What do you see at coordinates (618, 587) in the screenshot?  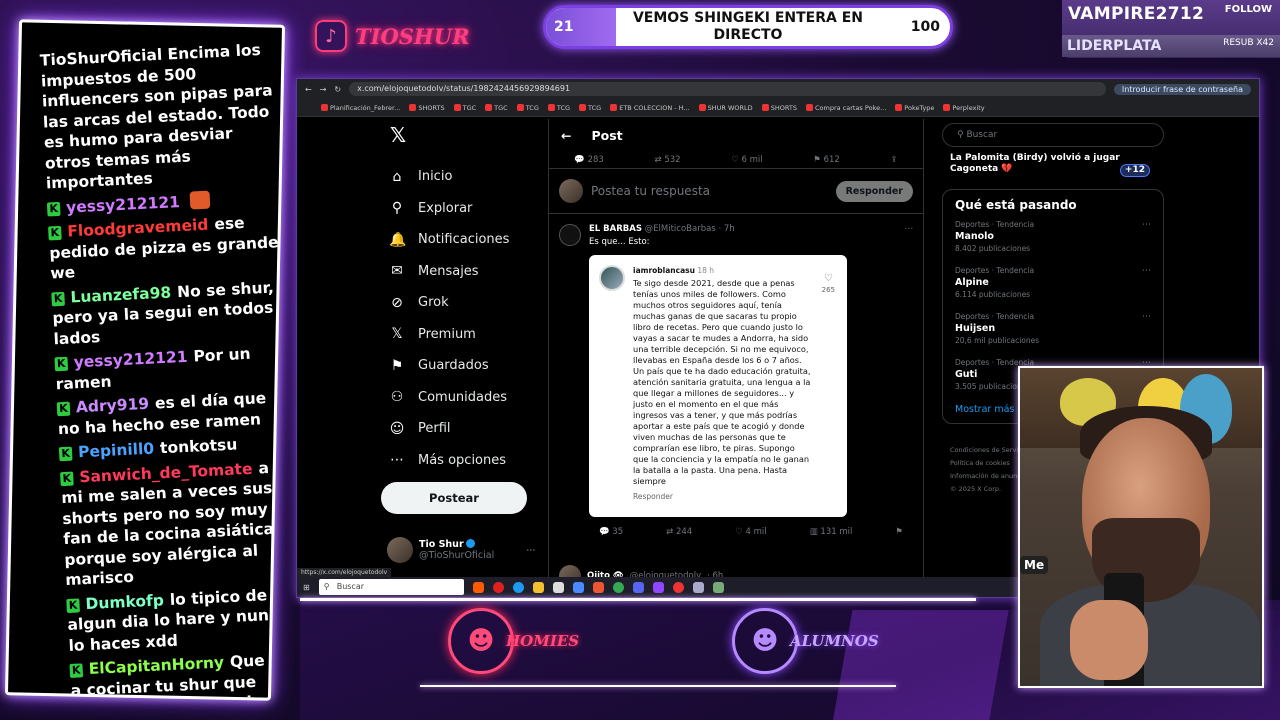 I see `chrome-icon` at bounding box center [618, 587].